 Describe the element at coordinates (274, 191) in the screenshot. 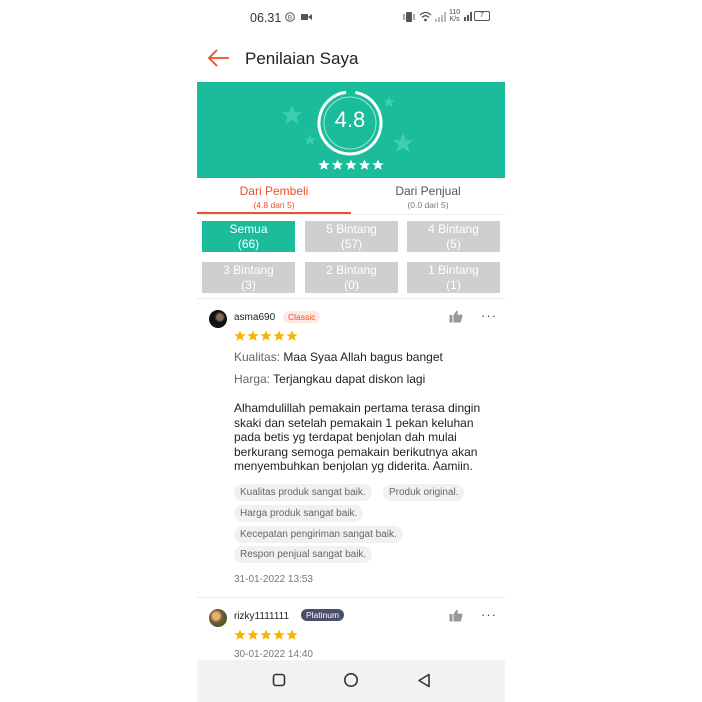

I see `tab-label: Dari Pembeli` at that location.